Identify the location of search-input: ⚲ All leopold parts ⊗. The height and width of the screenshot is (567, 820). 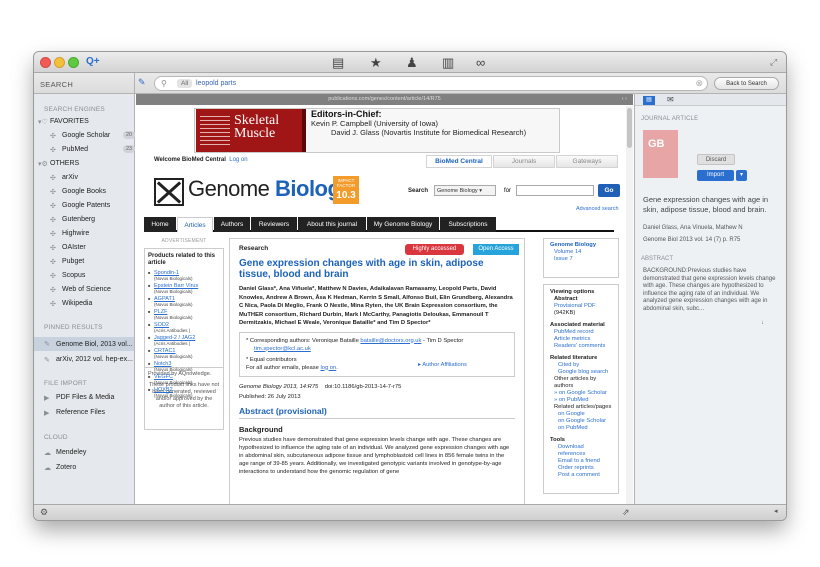
(431, 83).